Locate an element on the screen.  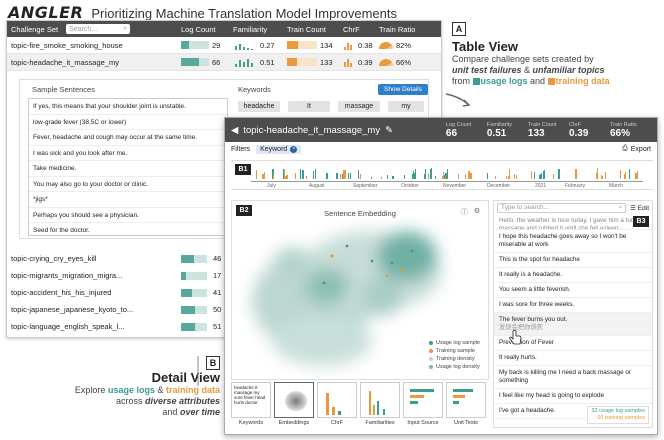
keyword-chip: It is located at coordinates (309, 106).